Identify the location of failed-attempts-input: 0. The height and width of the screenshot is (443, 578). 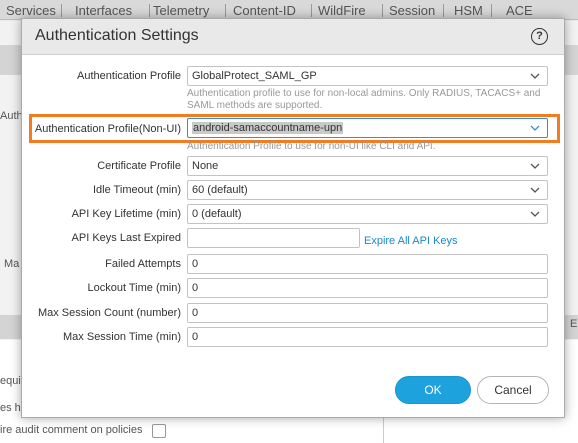
(367, 264).